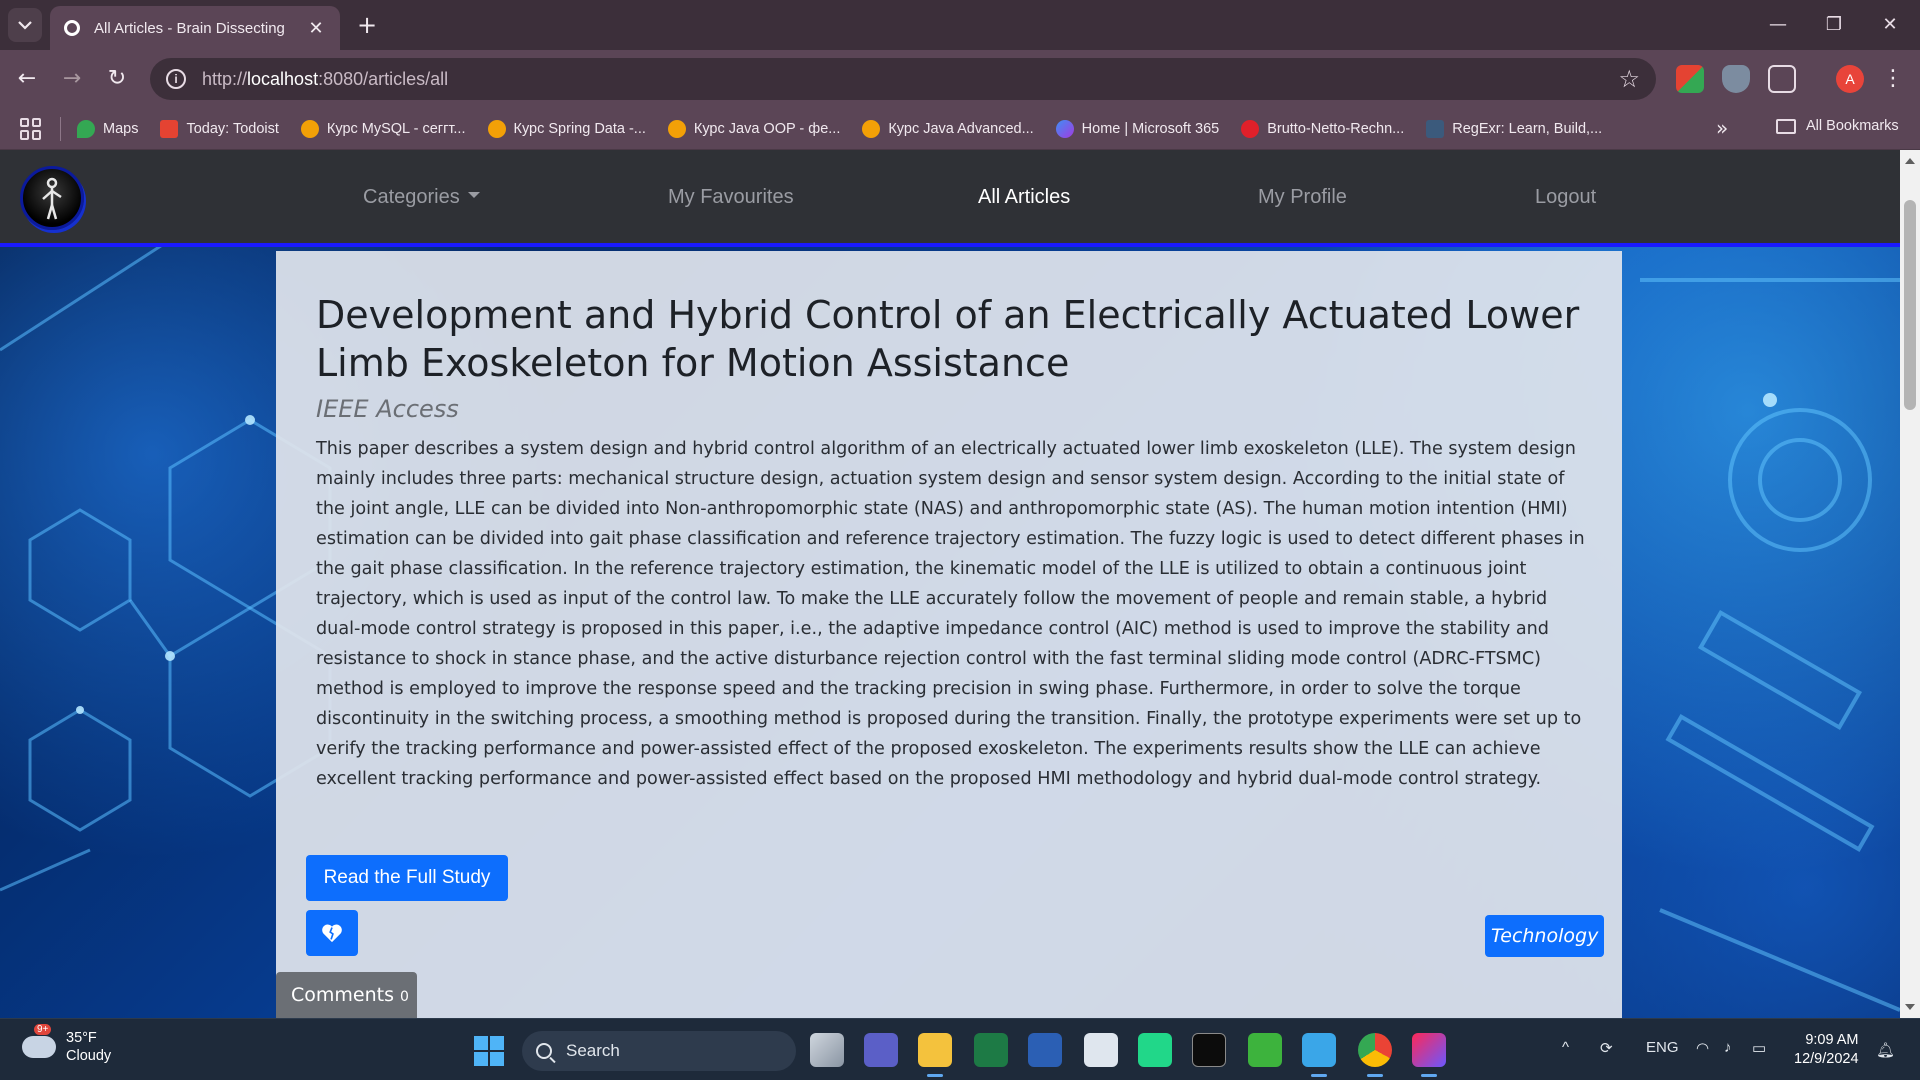  What do you see at coordinates (1850, 79) in the screenshot?
I see `profile-avatar: A` at bounding box center [1850, 79].